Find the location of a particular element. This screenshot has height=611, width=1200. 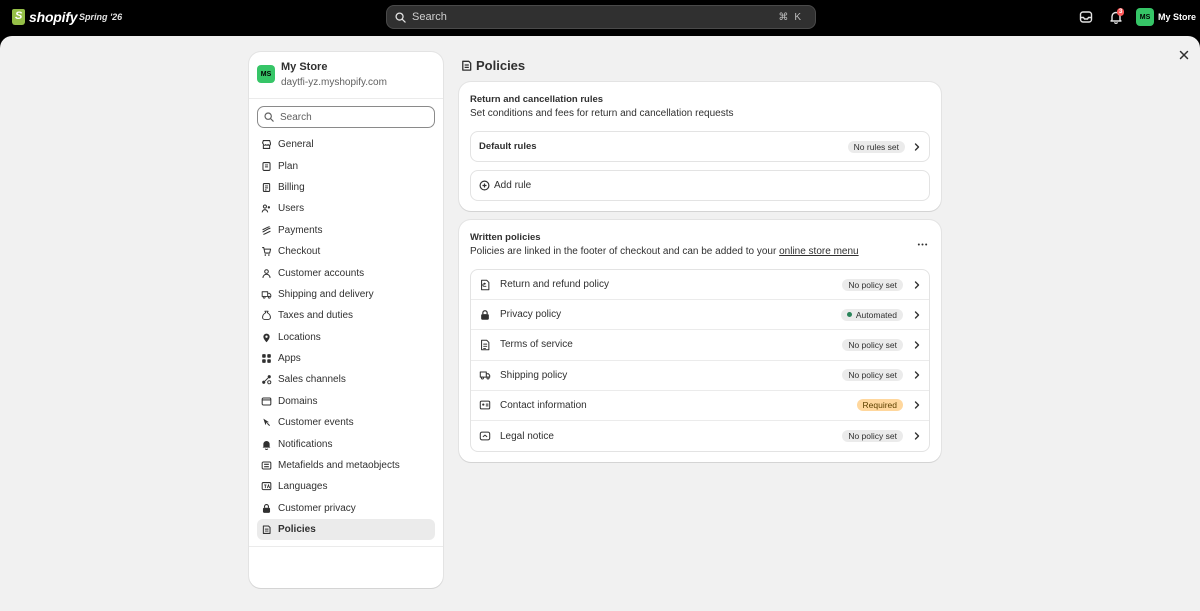

sidebar-item-billing: Billing is located at coordinates (346, 187).